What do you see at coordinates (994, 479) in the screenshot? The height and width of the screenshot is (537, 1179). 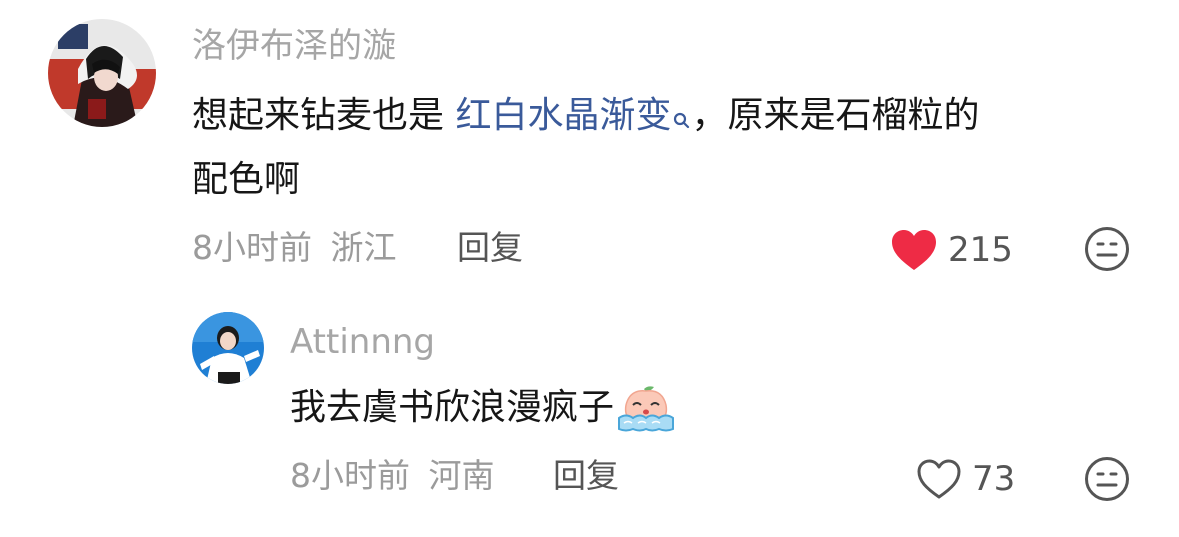 I see `like-count: 73` at bounding box center [994, 479].